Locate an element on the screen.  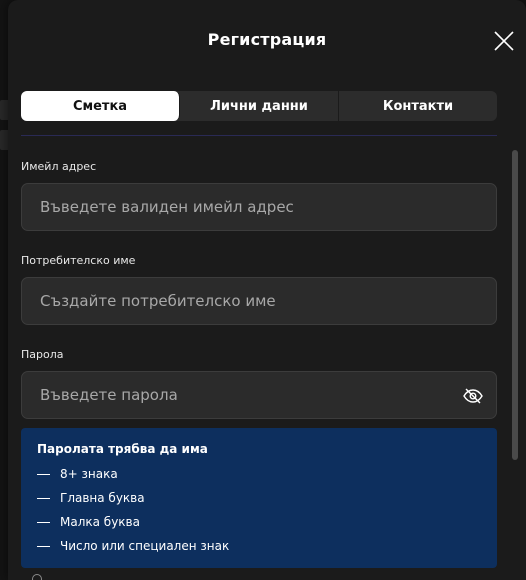
modal-header: Регистрация is located at coordinates (267, 39).